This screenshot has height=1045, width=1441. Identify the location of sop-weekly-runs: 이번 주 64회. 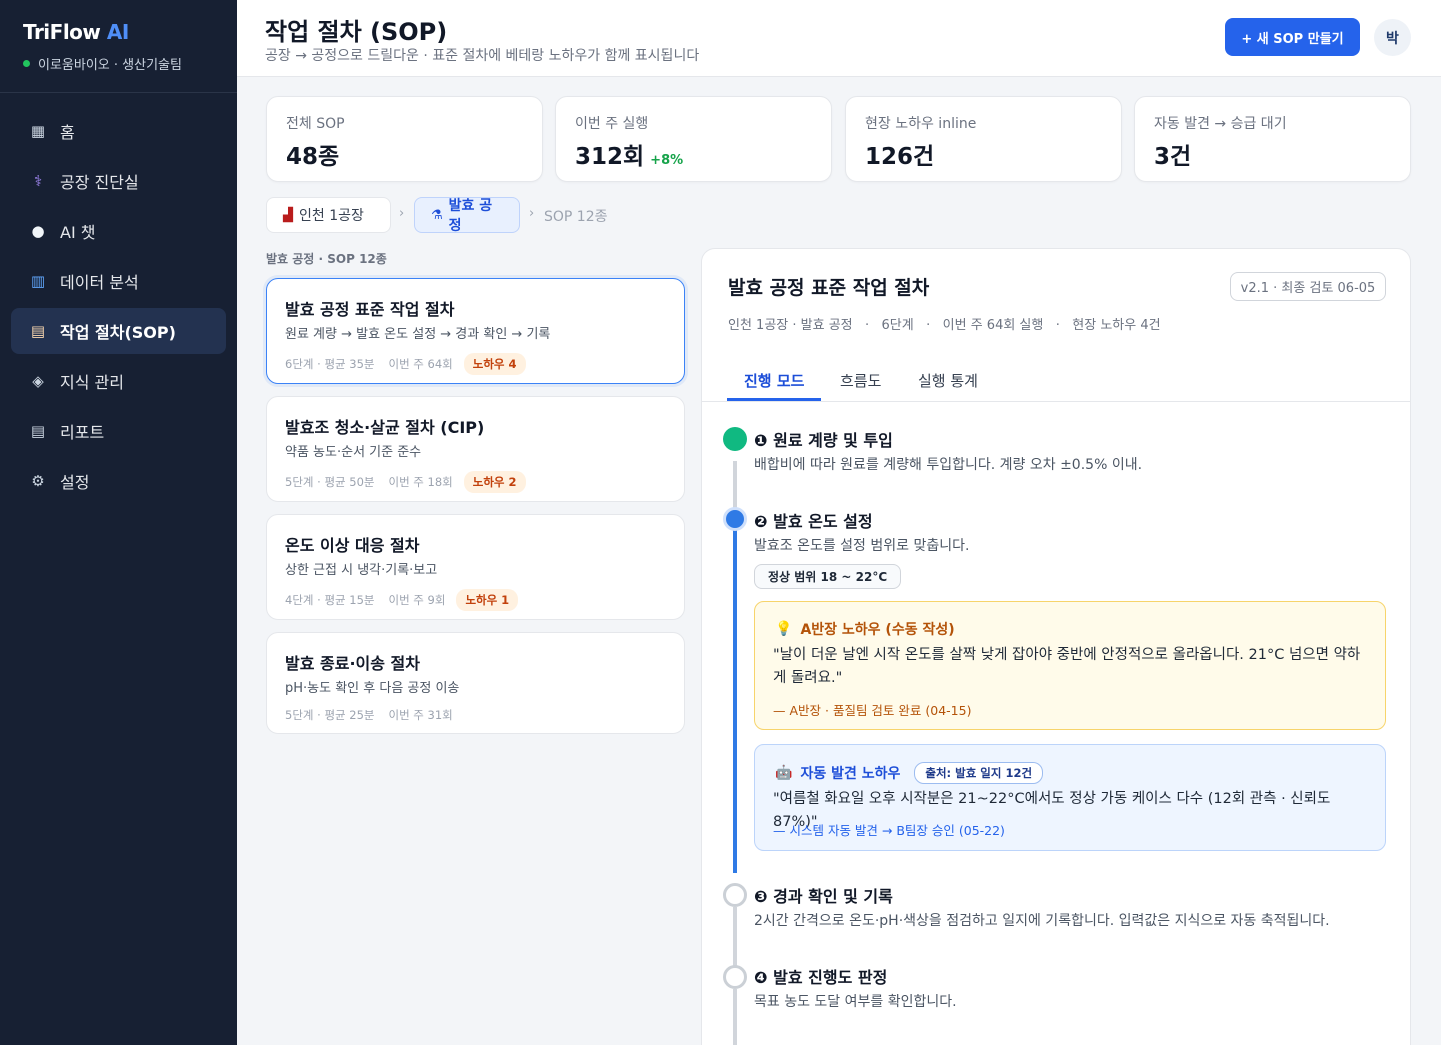
(420, 364).